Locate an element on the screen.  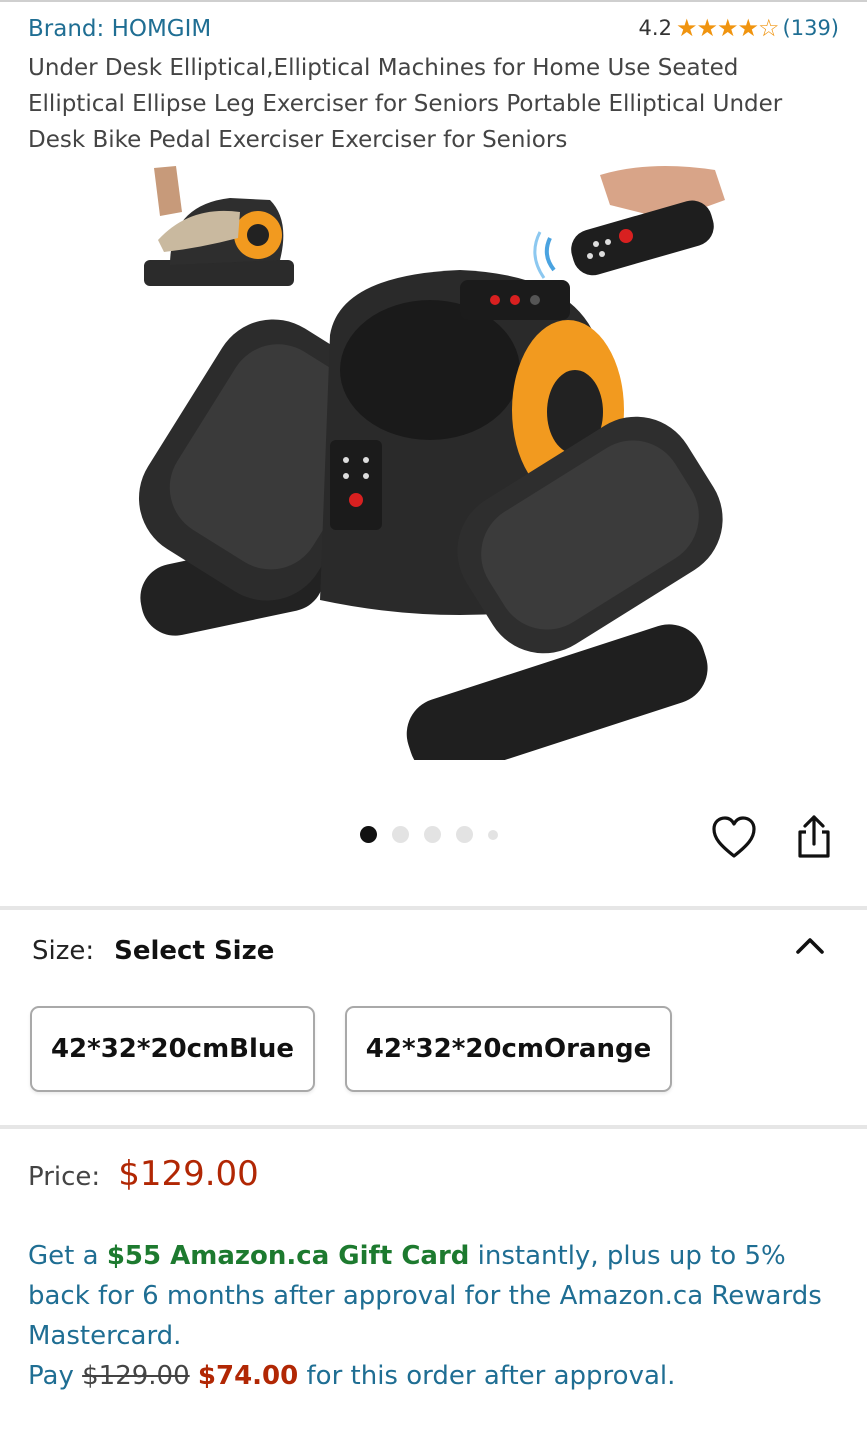
share-button is located at coordinates (814, 837).